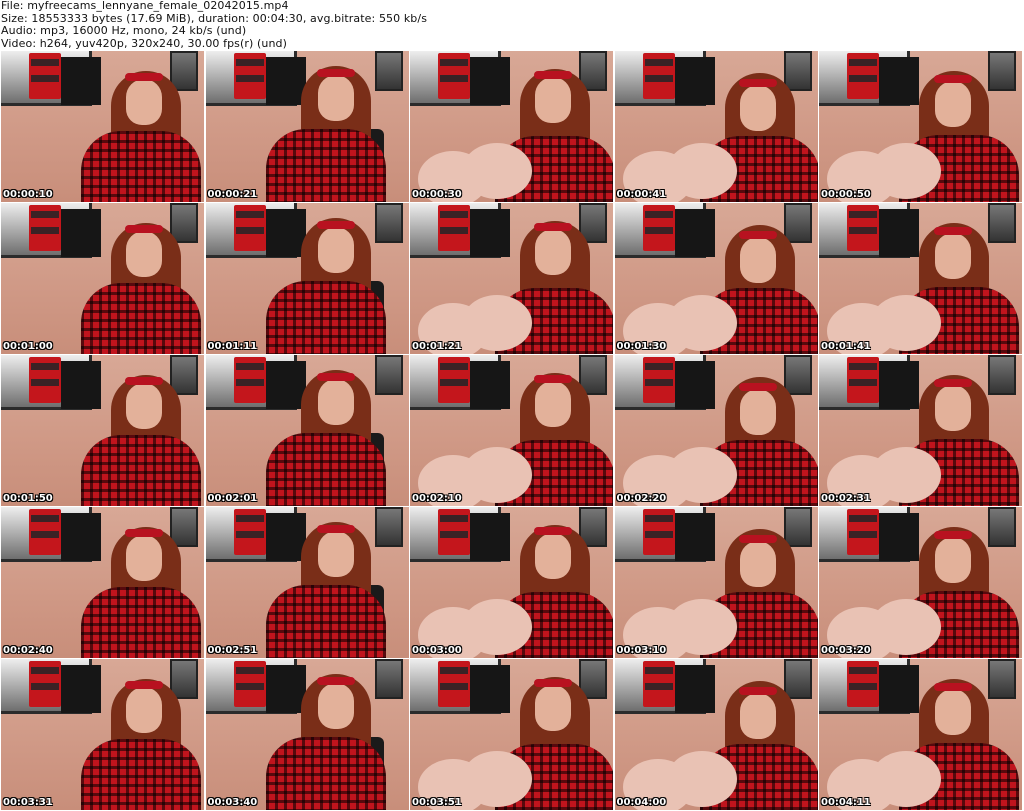  I want to click on thumbnail-timestamp: 00:01:00, so click(28, 346).